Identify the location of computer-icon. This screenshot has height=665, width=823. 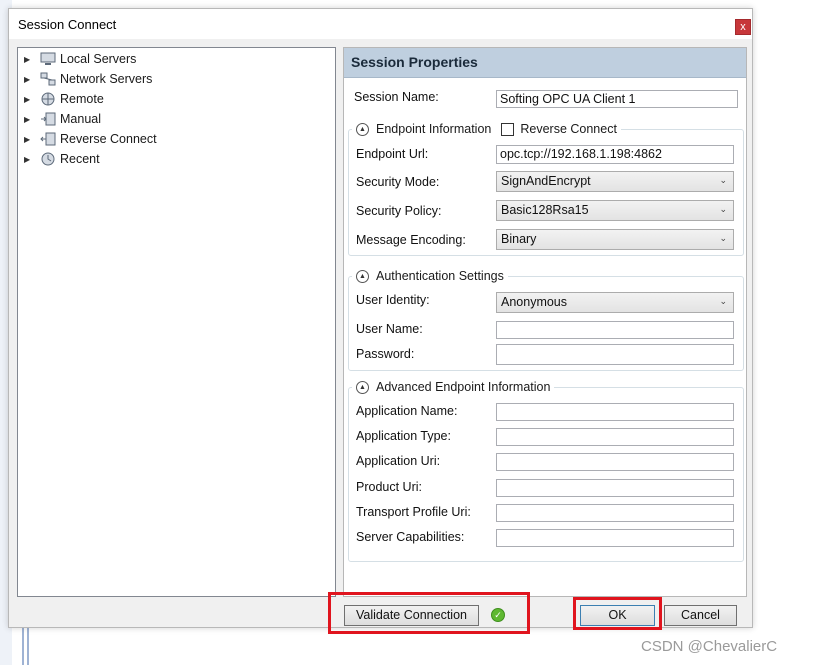
(48, 59).